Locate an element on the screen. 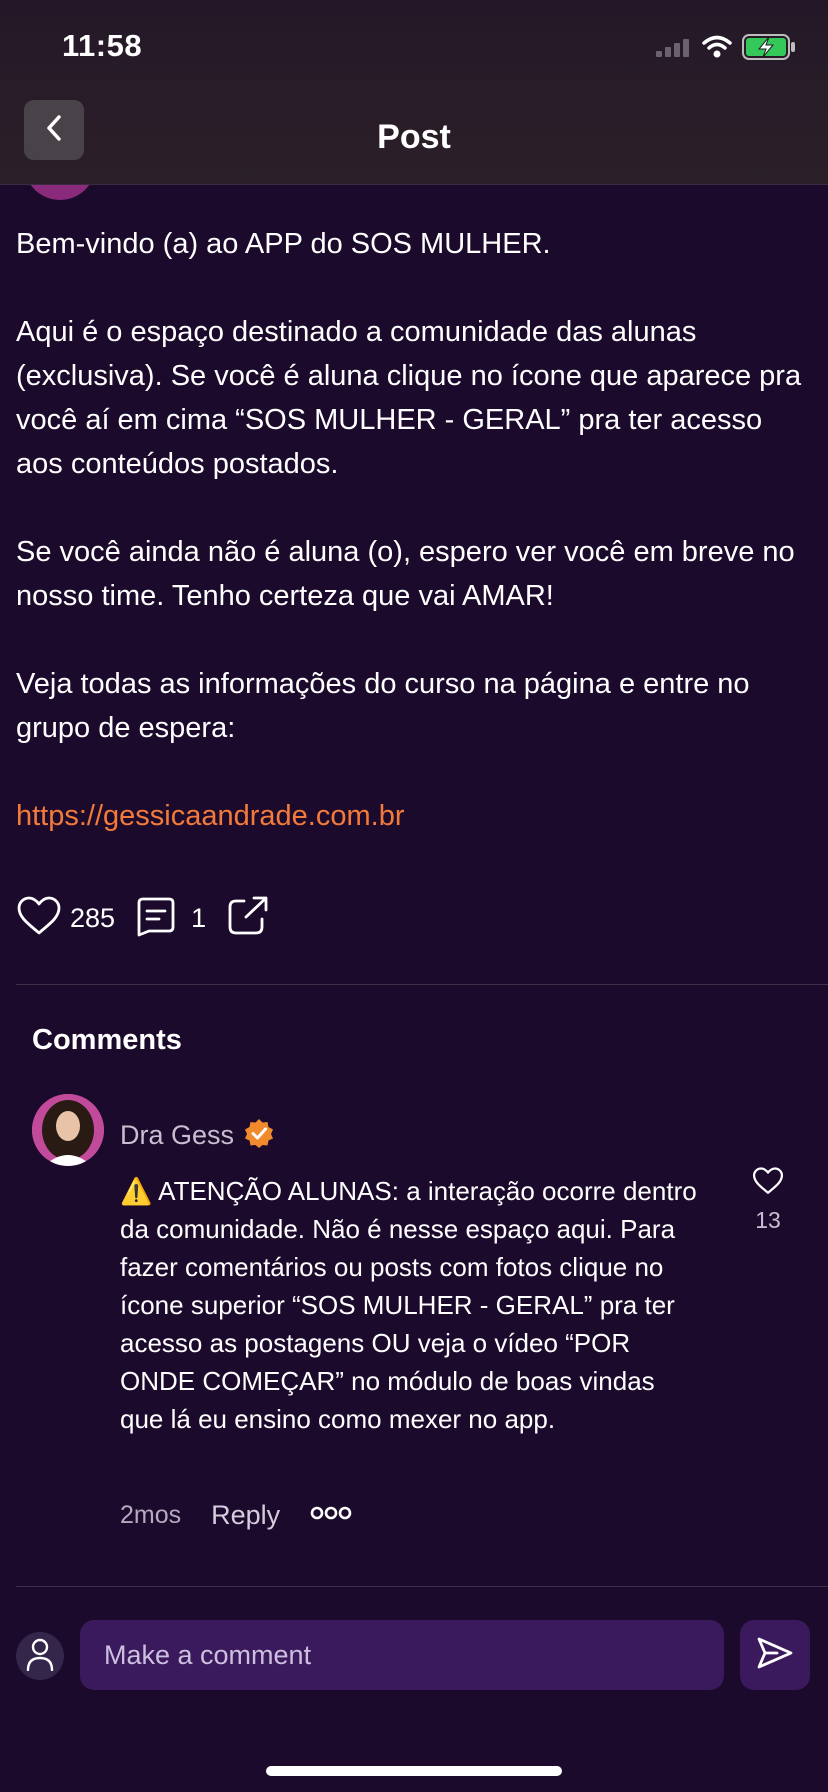  current-user-avatar is located at coordinates (40, 1656).